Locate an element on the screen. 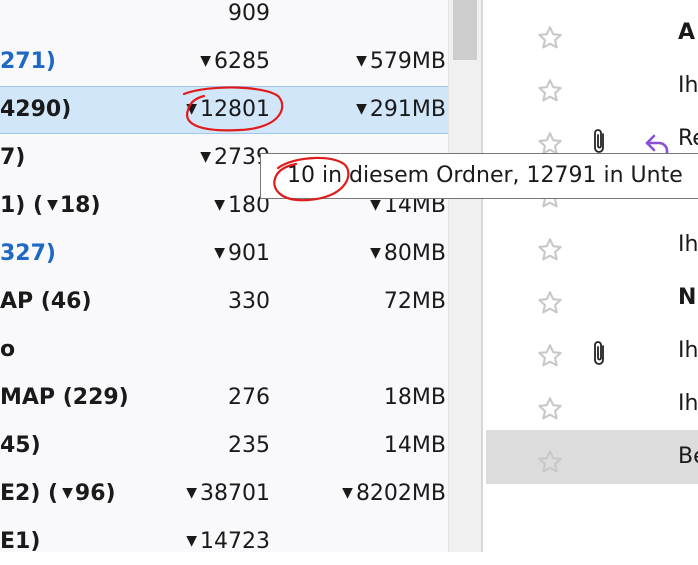  message-subject: A is located at coordinates (687, 32).